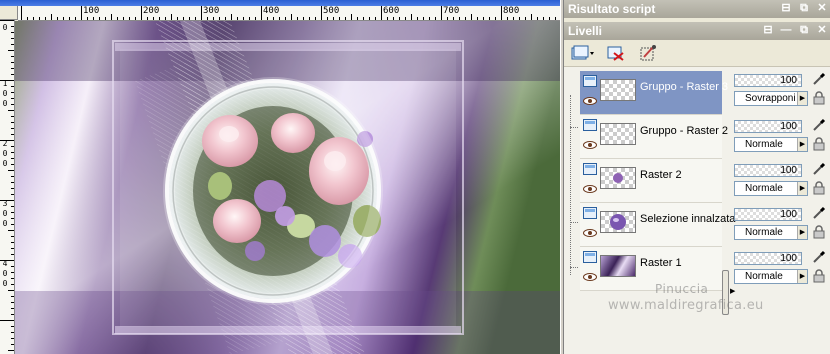 The image size is (830, 354). Describe the element at coordinates (7, 187) in the screenshot. I see `vertical-ruler: 0100200300400` at that location.